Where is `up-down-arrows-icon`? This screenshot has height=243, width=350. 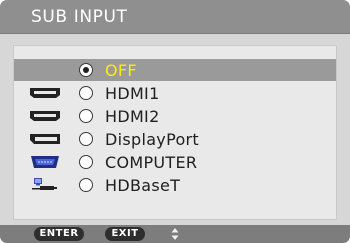
up-down-arrows-icon is located at coordinates (175, 234).